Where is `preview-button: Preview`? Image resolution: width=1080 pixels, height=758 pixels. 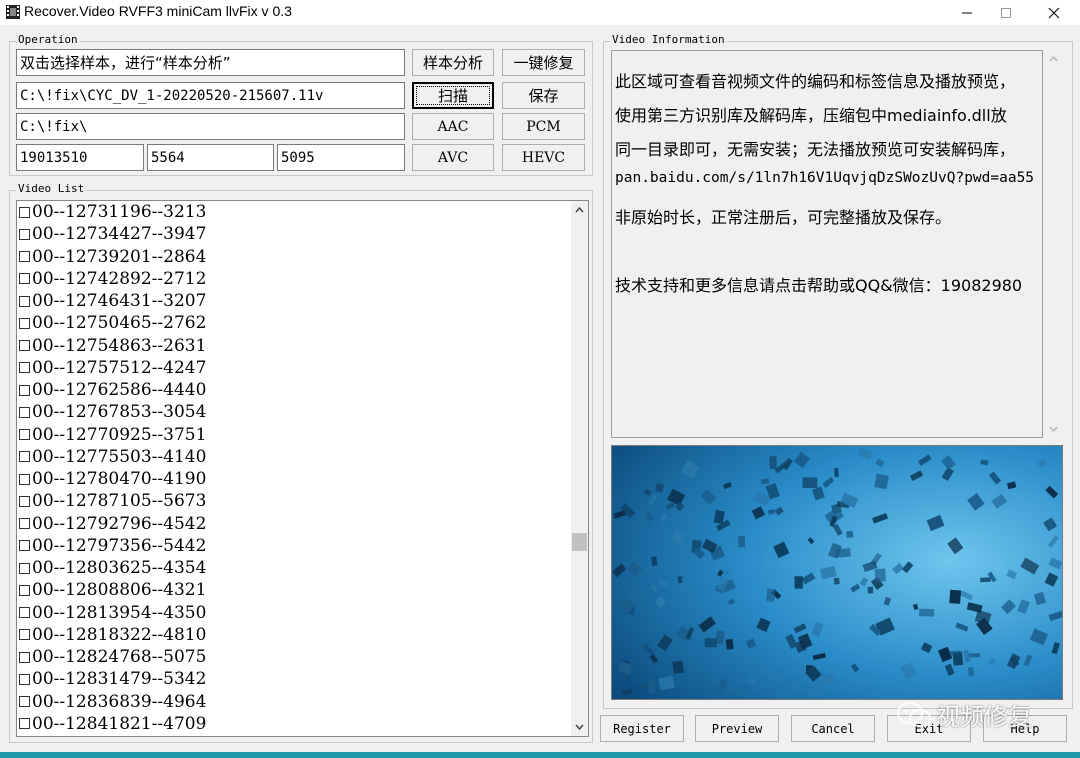 preview-button: Preview is located at coordinates (737, 728).